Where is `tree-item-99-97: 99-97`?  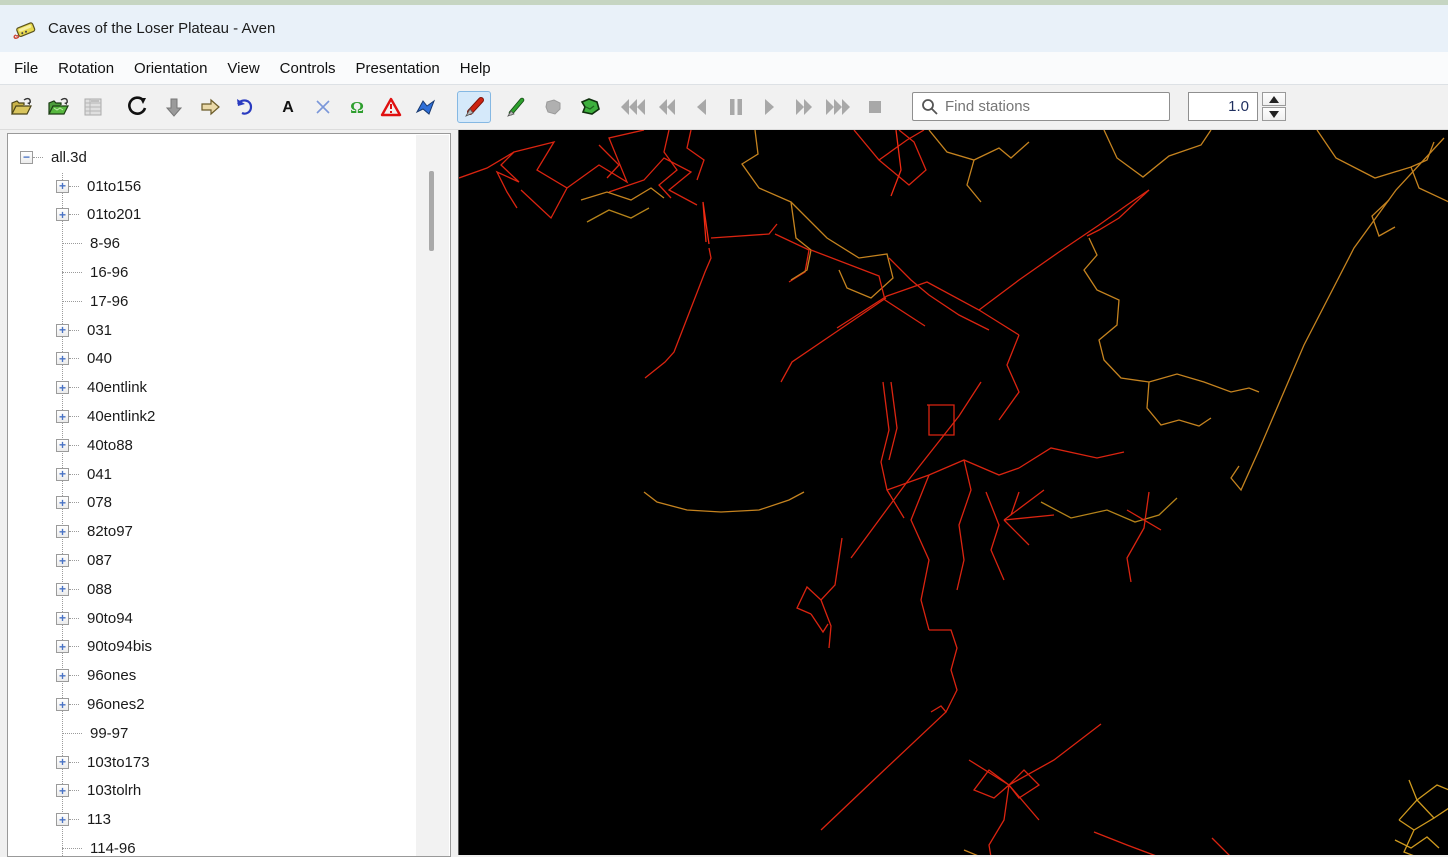
tree-item-99-97: 99-97 is located at coordinates (211, 733).